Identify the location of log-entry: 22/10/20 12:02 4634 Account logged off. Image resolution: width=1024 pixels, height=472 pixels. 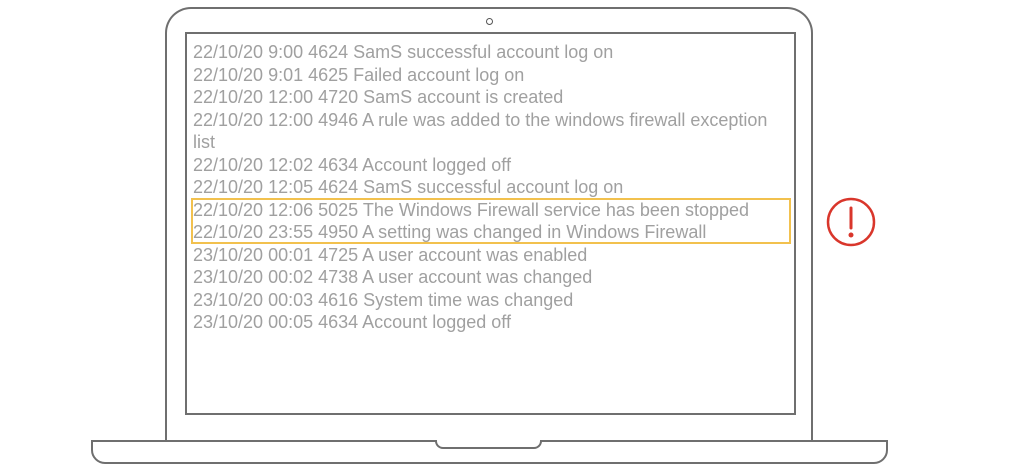
(352, 164).